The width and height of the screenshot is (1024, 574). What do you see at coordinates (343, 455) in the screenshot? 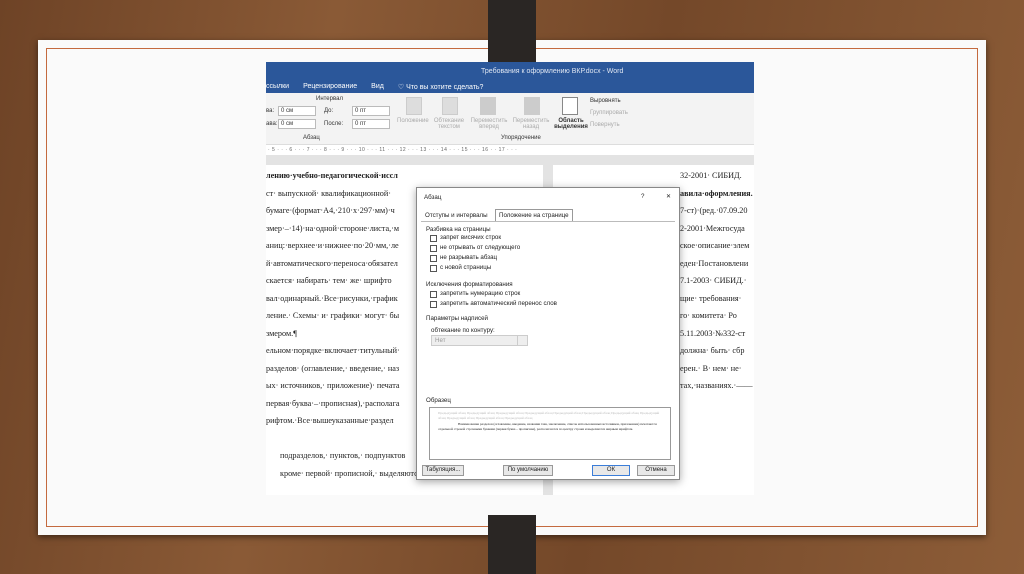
I see `document-line: подразделов,· пунктов,· подпунктов` at bounding box center [343, 455].